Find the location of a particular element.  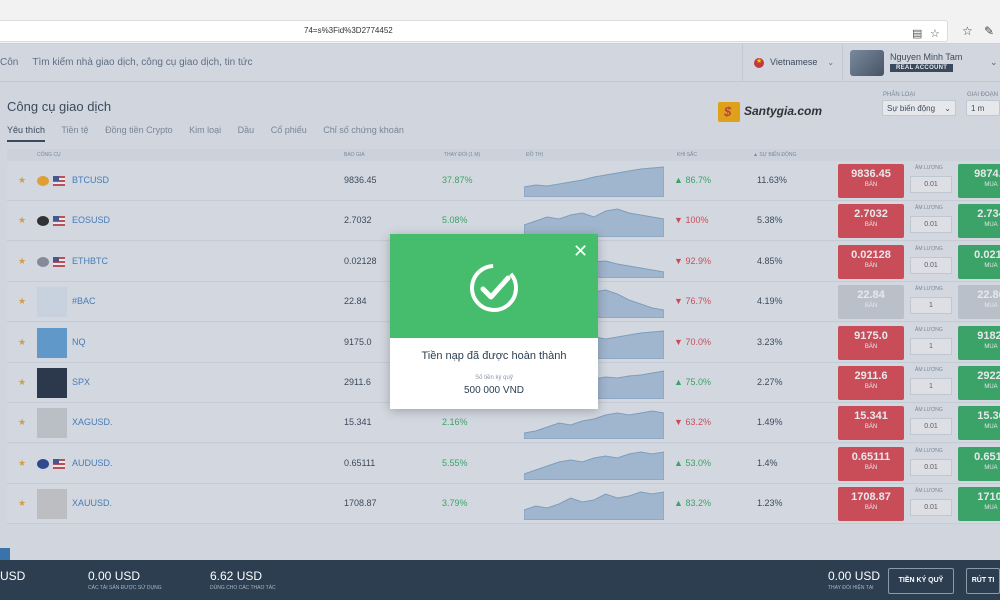

balance-value: USD is located at coordinates (13, 576).